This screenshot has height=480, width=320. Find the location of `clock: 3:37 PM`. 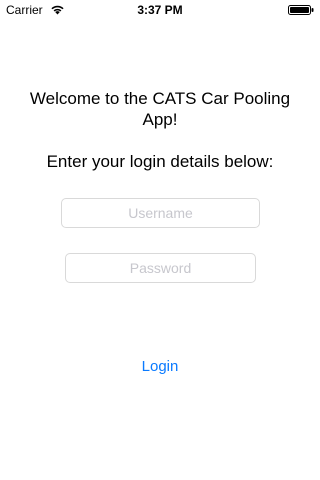

clock: 3:37 PM is located at coordinates (160, 10).